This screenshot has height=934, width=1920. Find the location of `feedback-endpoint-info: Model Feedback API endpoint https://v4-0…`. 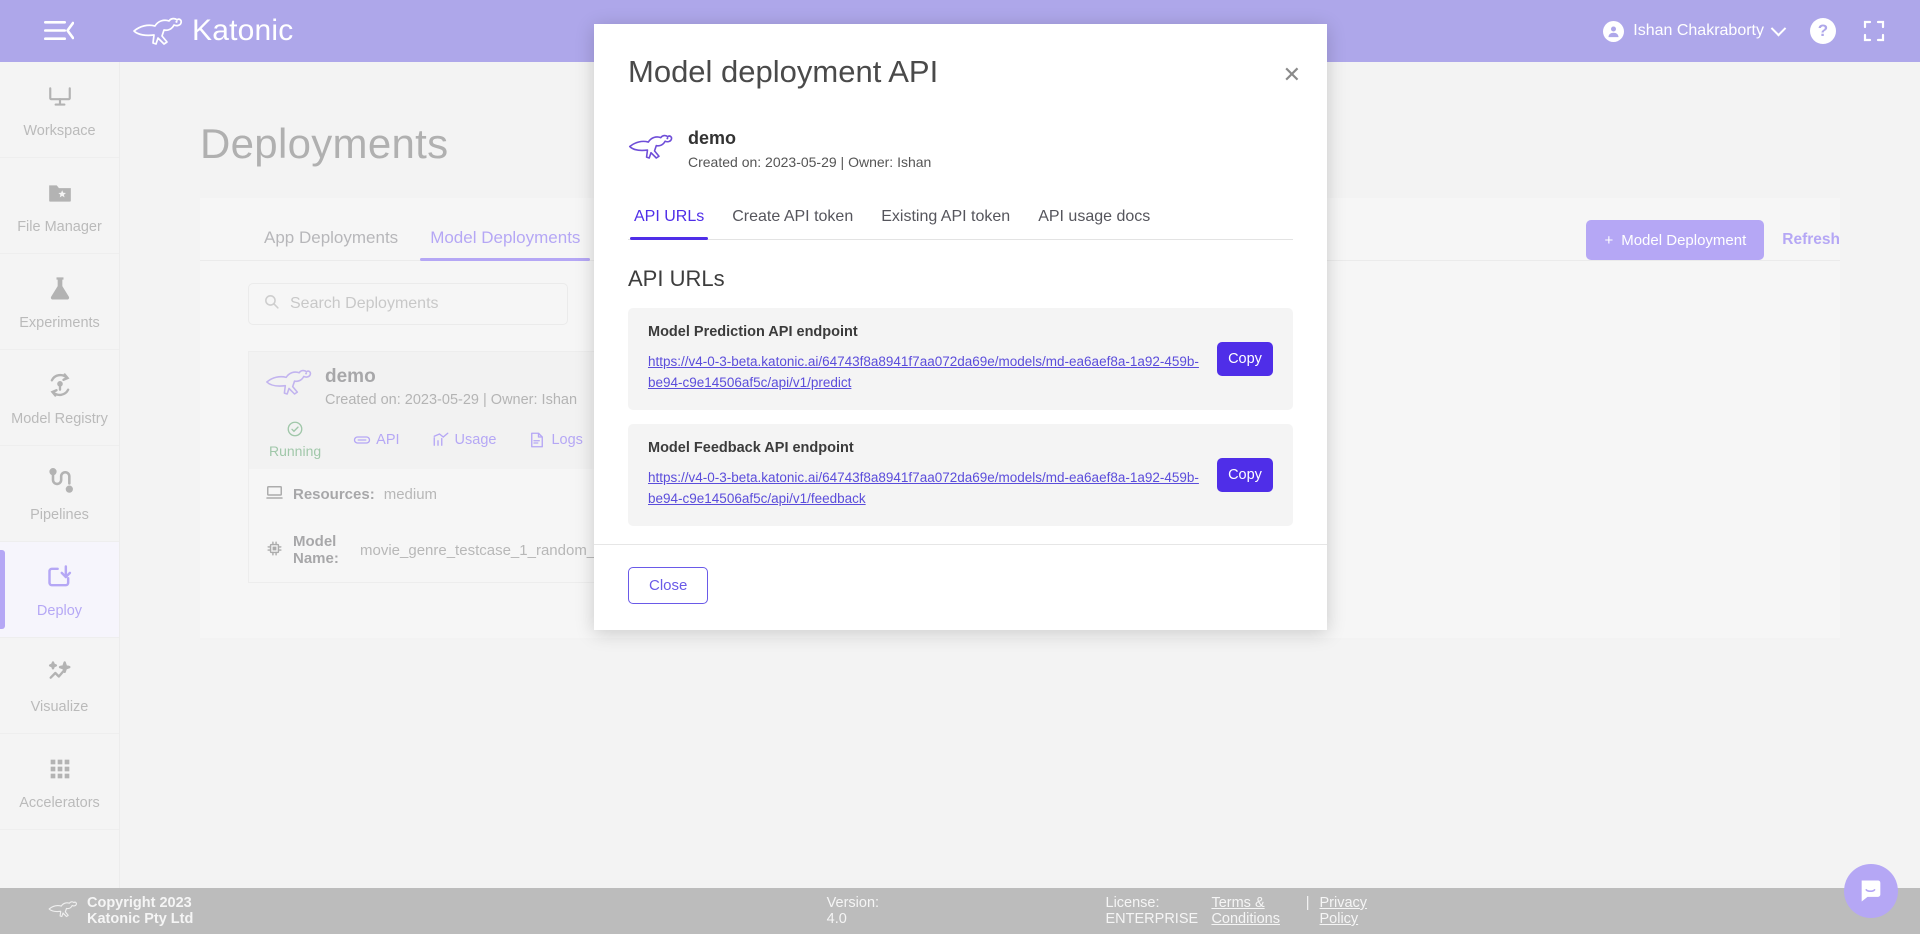

feedback-endpoint-info: Model Feedback API endpoint https://v4-0… is located at coordinates (924, 475).